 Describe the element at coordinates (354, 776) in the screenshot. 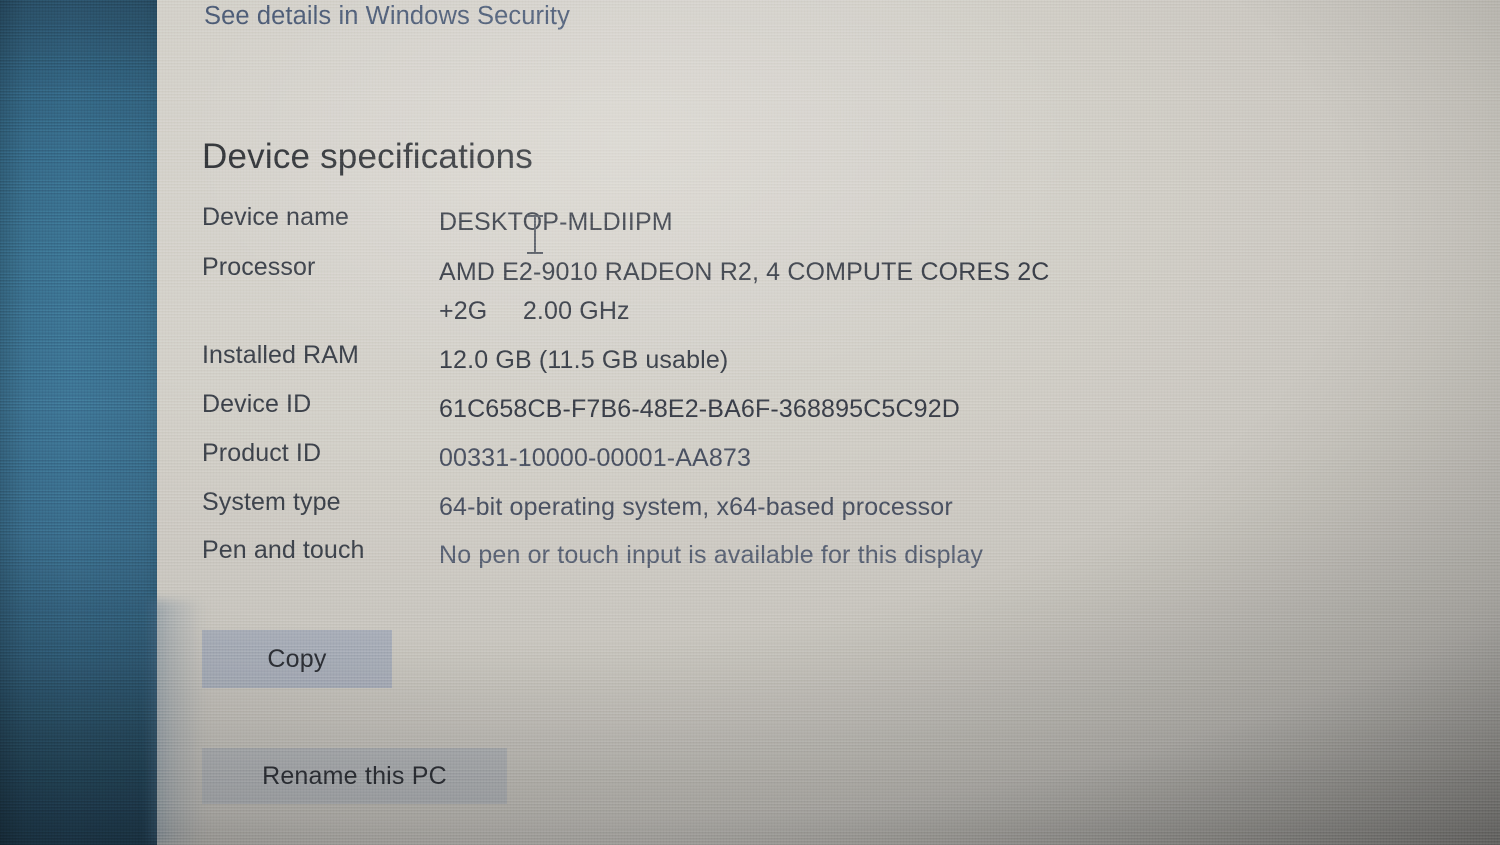

I see `rename-this-pc-button: Rename this PC` at that location.